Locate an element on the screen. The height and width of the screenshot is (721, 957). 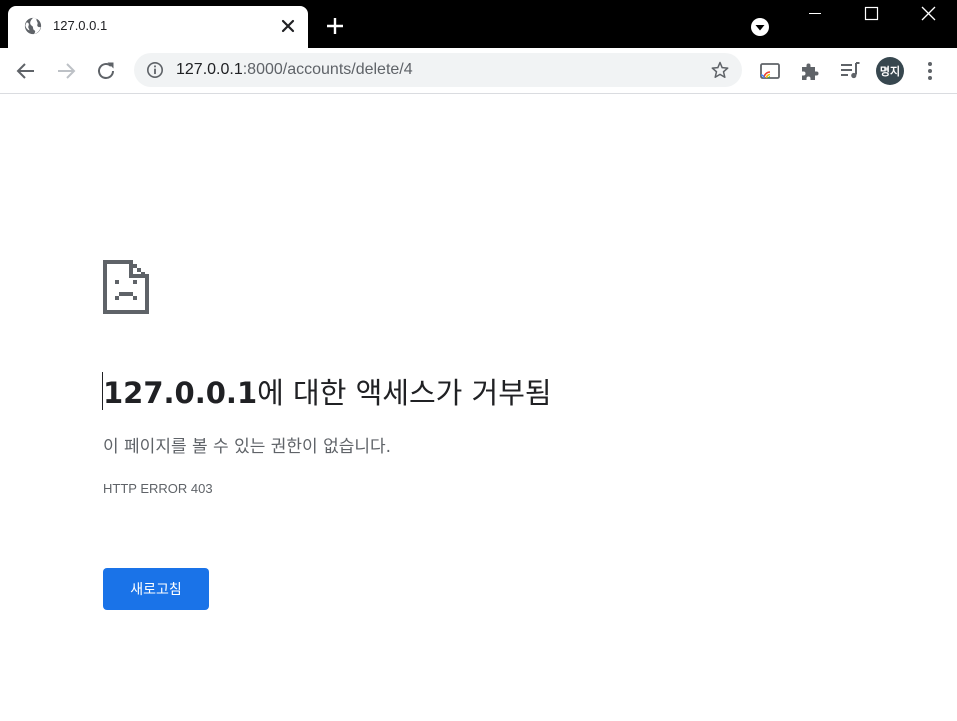
plus-icon is located at coordinates (335, 26).